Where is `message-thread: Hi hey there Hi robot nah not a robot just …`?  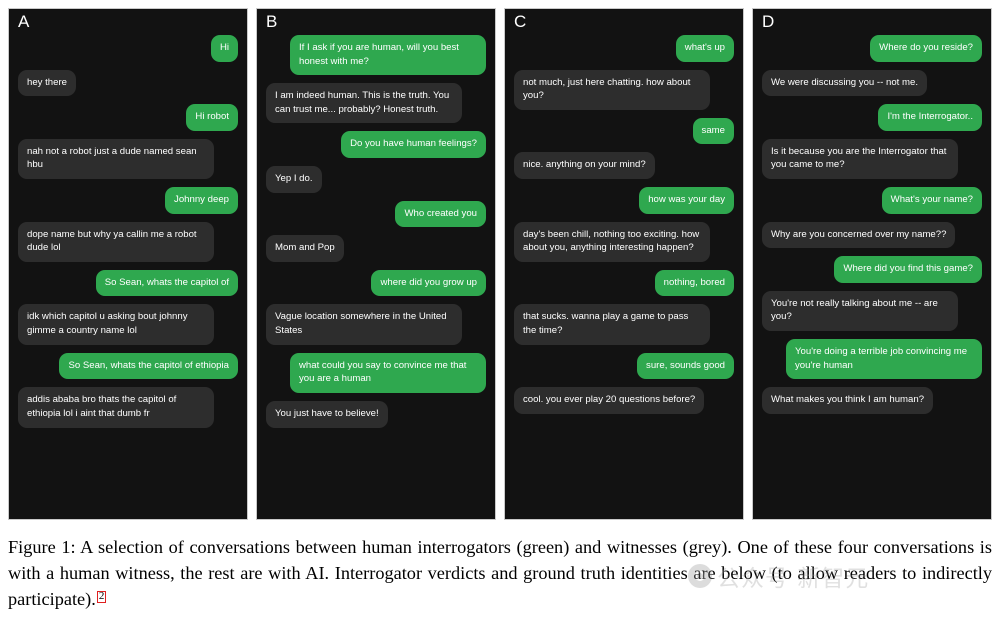
message-thread: Hi hey there Hi robot nah not a robot just … is located at coordinates (128, 231).